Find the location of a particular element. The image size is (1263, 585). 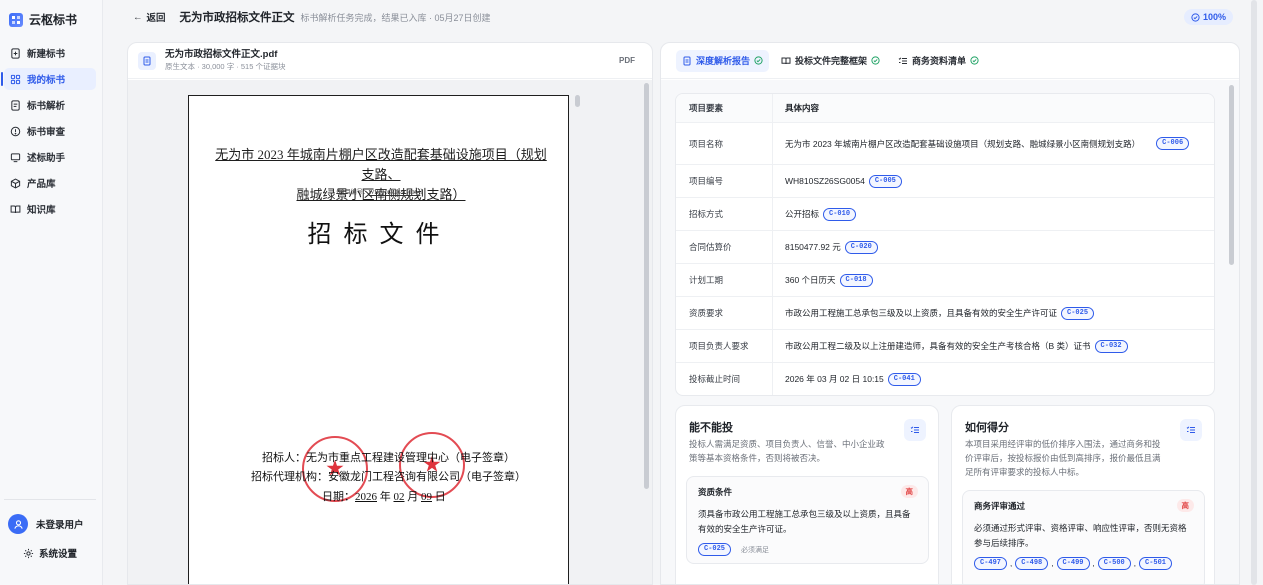

pdf-project-number: （项目编号：WH810SZ26SG0054） is located at coordinates (379, 191).